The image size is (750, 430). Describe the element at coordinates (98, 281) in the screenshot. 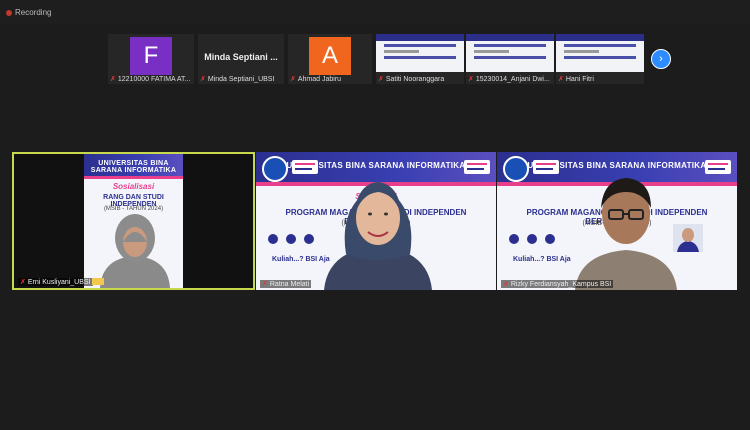

I see `name-badge` at that location.